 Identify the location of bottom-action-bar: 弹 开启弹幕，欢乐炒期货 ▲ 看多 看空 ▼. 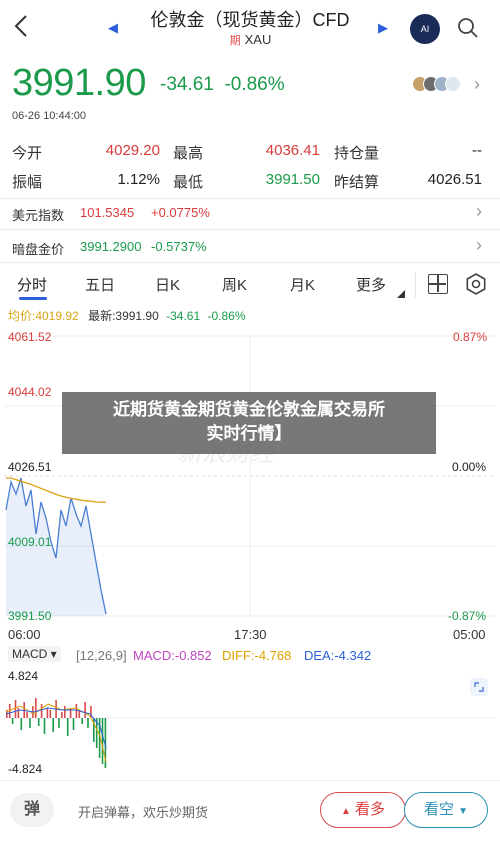
(250, 813).